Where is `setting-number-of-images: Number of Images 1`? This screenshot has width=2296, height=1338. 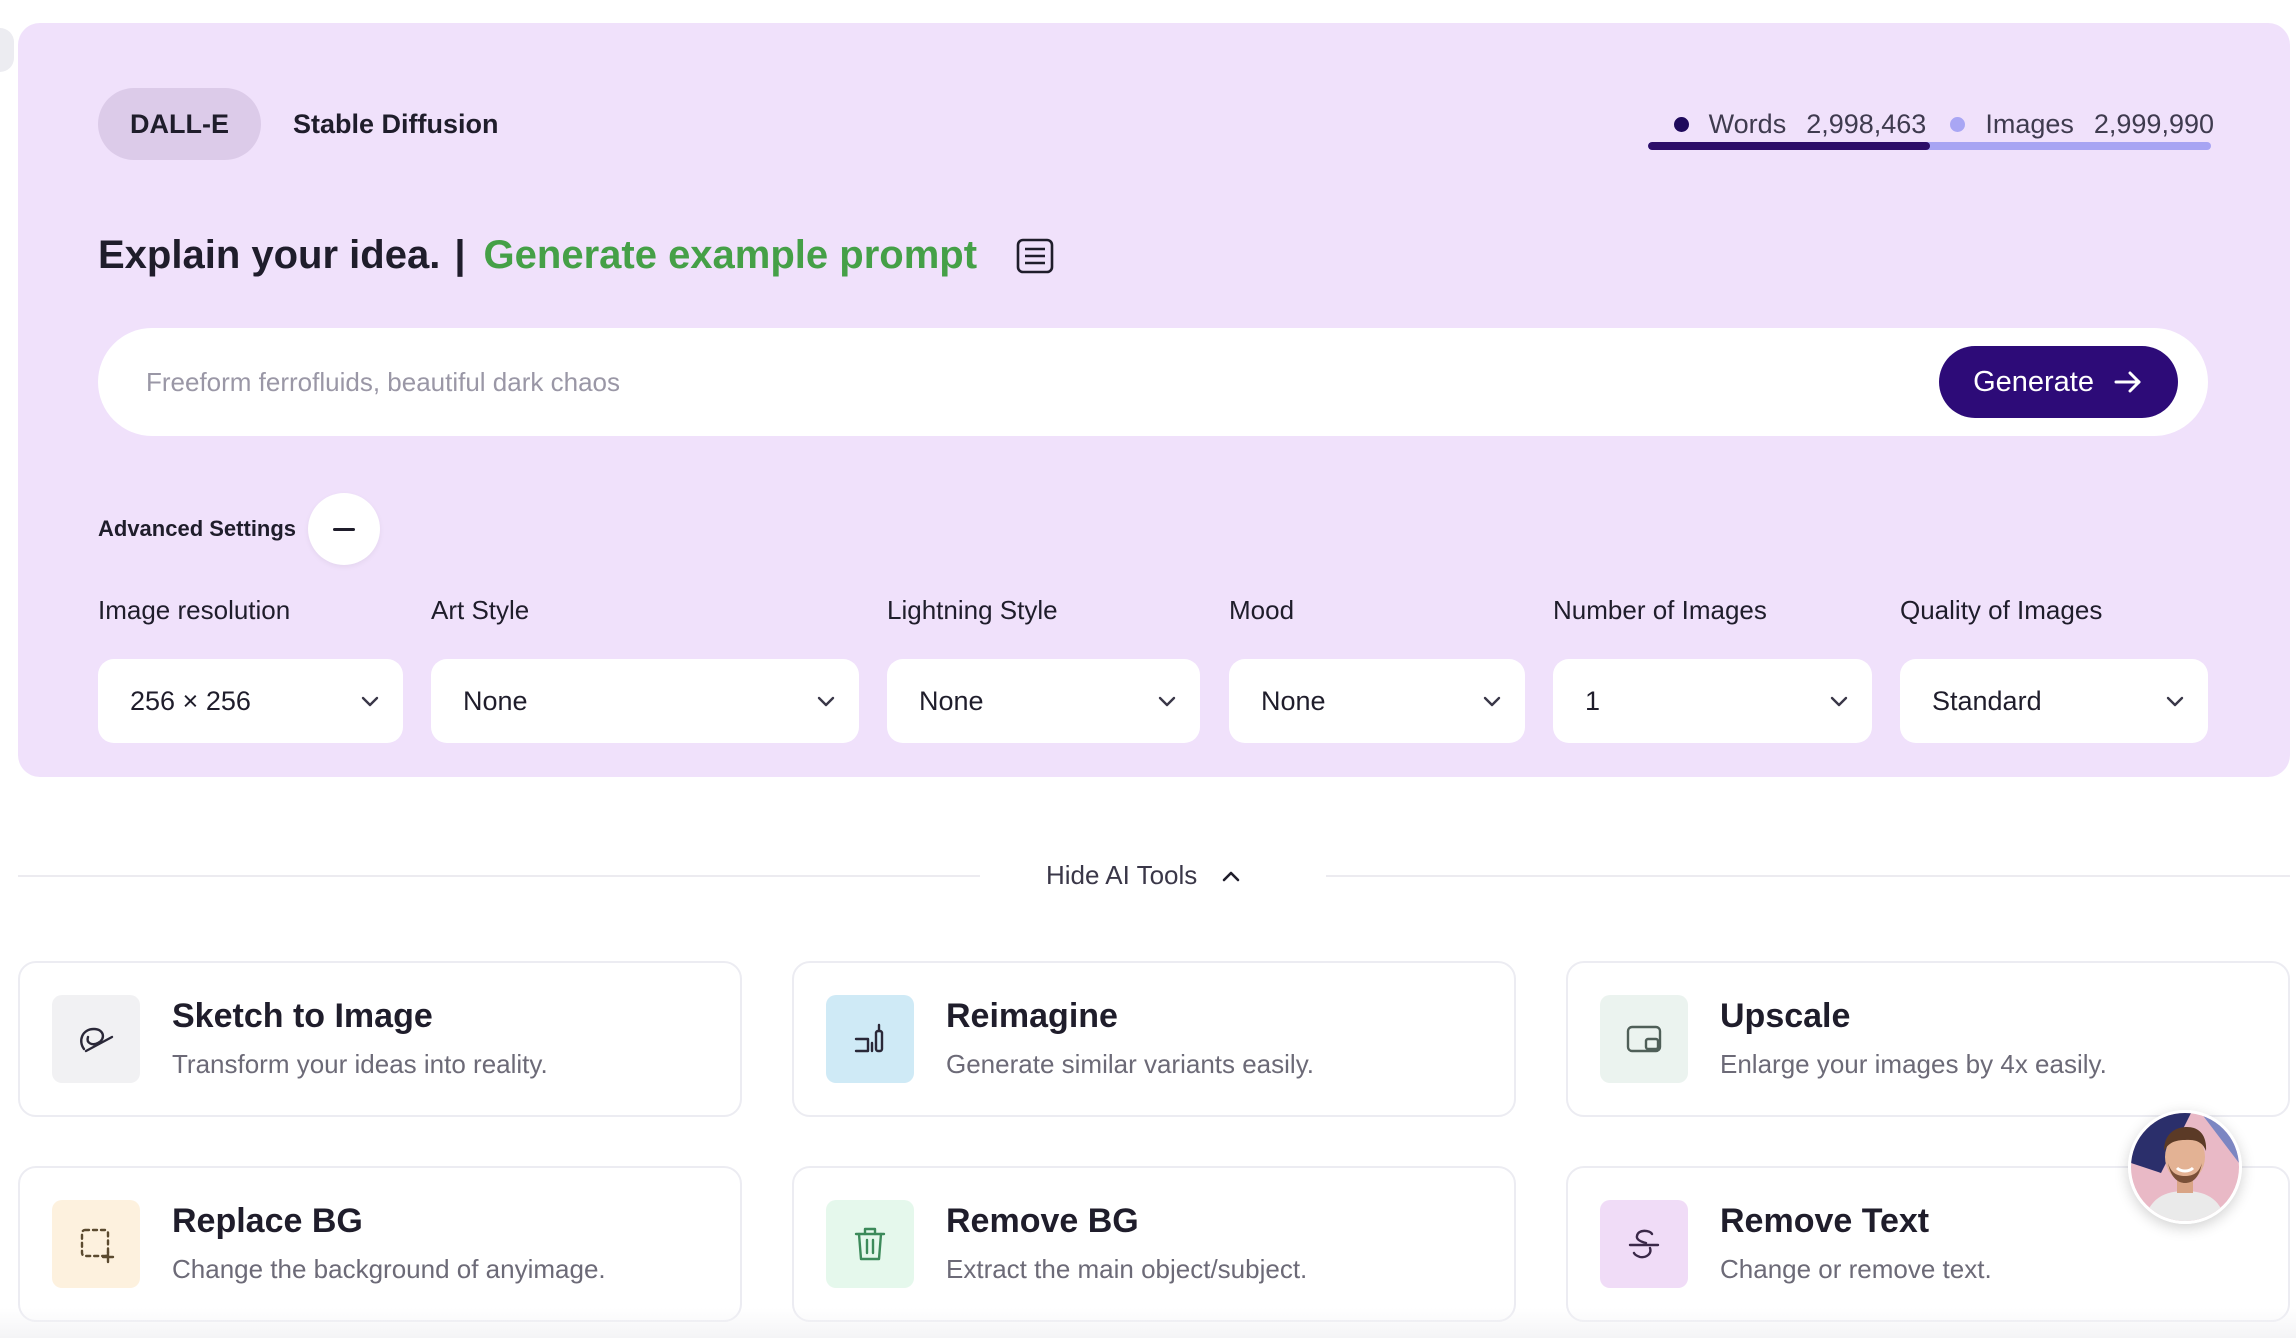
setting-number-of-images: Number of Images 1 is located at coordinates (1712, 669).